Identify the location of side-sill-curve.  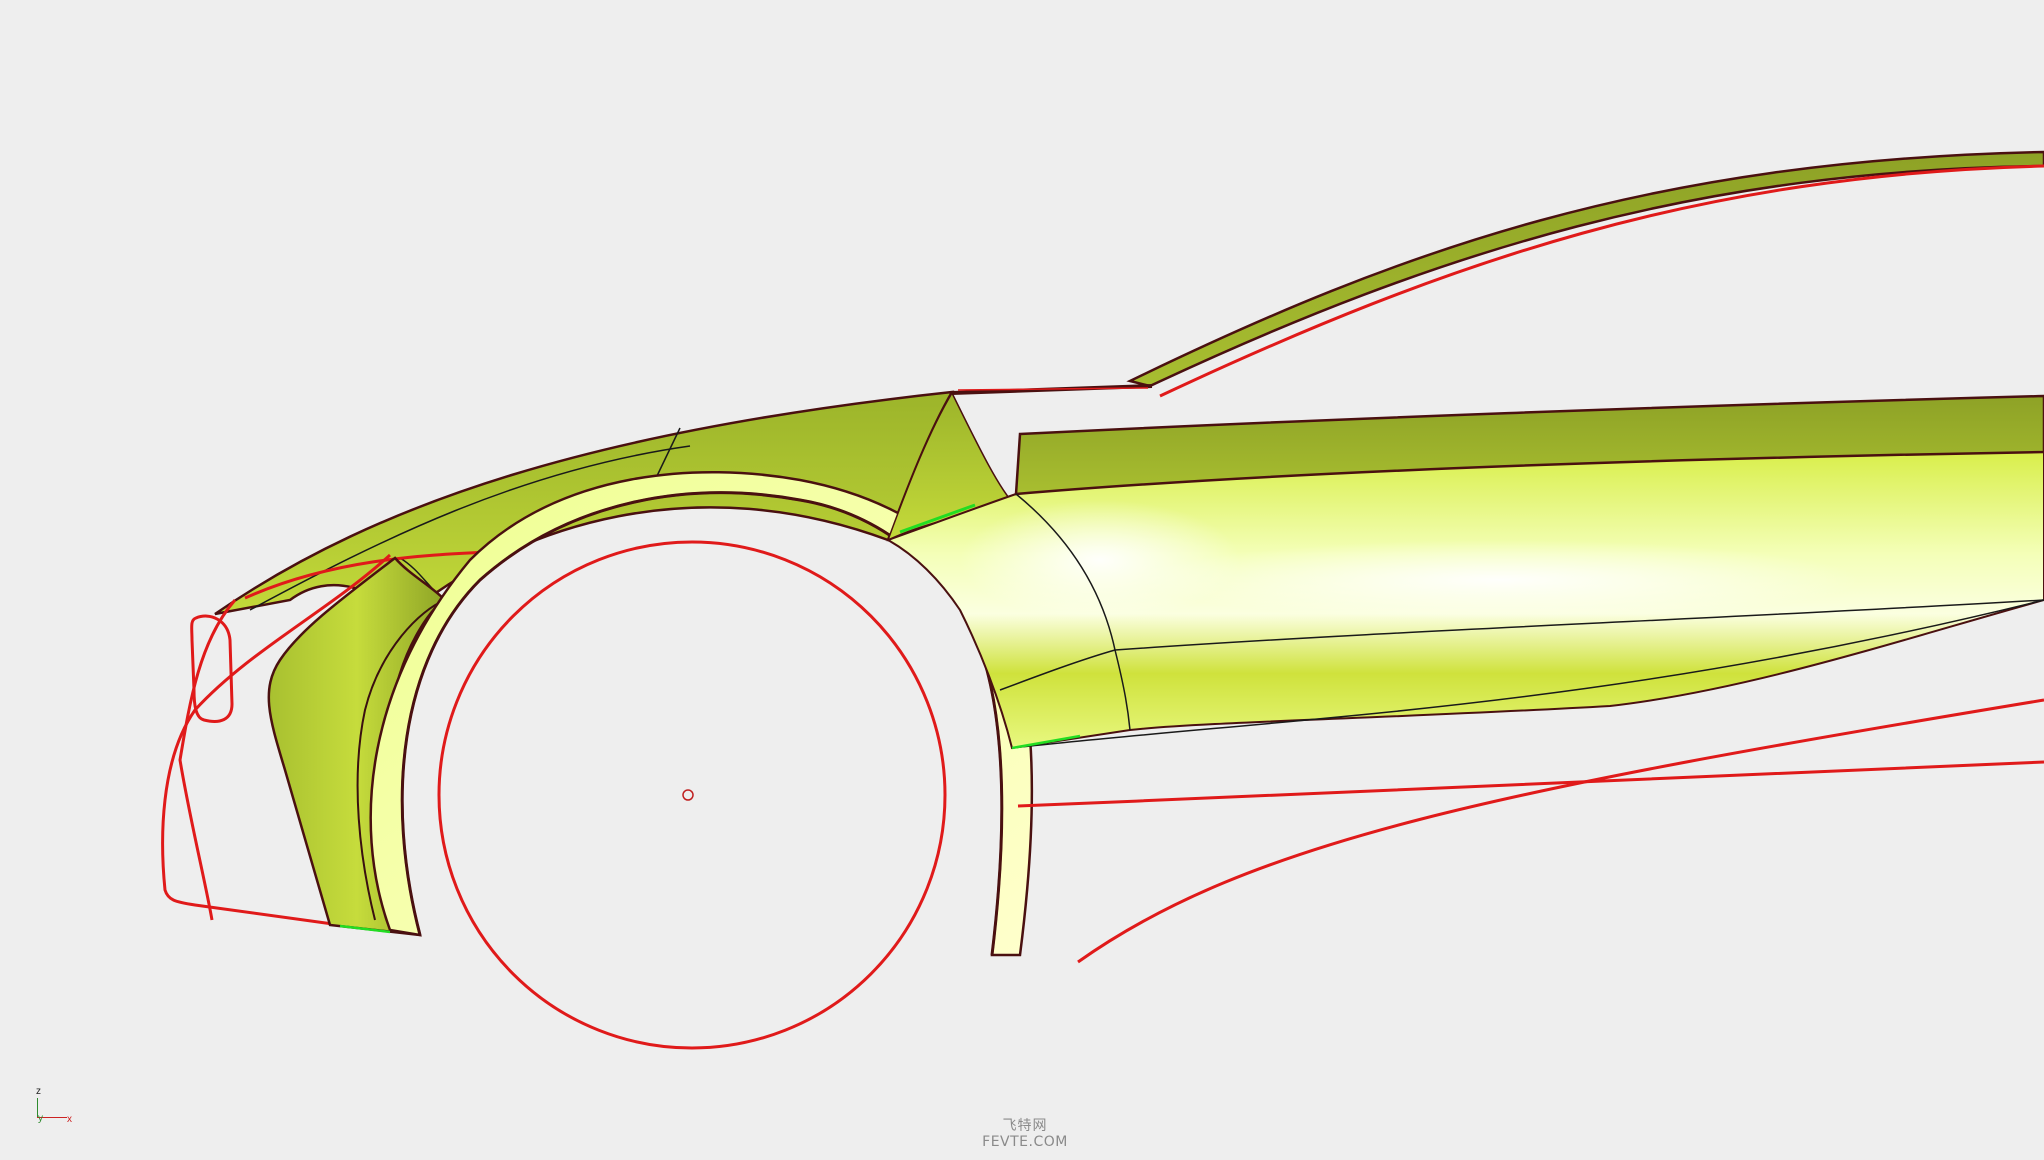
(1530, 784).